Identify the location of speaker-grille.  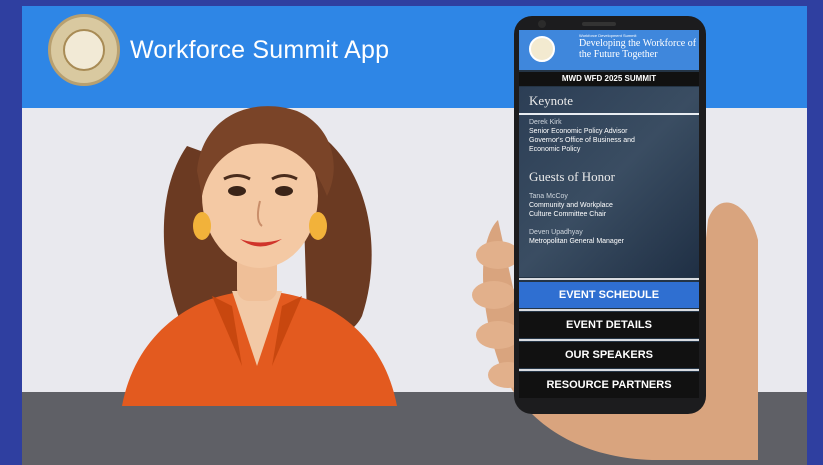
(599, 24).